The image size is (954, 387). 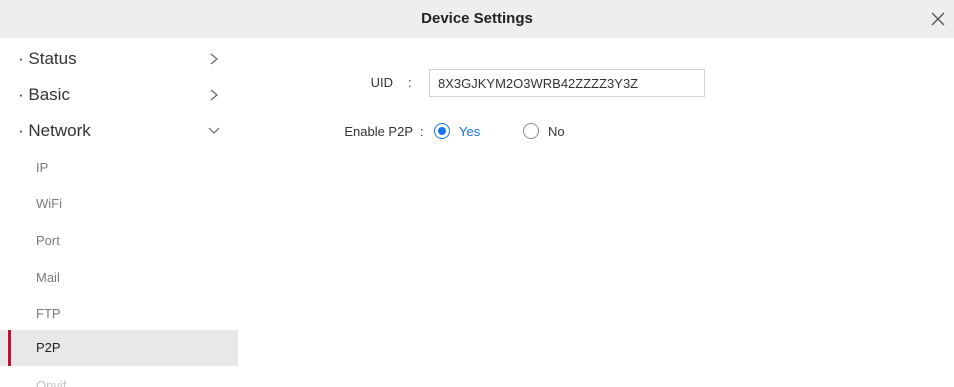 What do you see at coordinates (119, 59) in the screenshot?
I see `sidebar-item-status: · Status` at bounding box center [119, 59].